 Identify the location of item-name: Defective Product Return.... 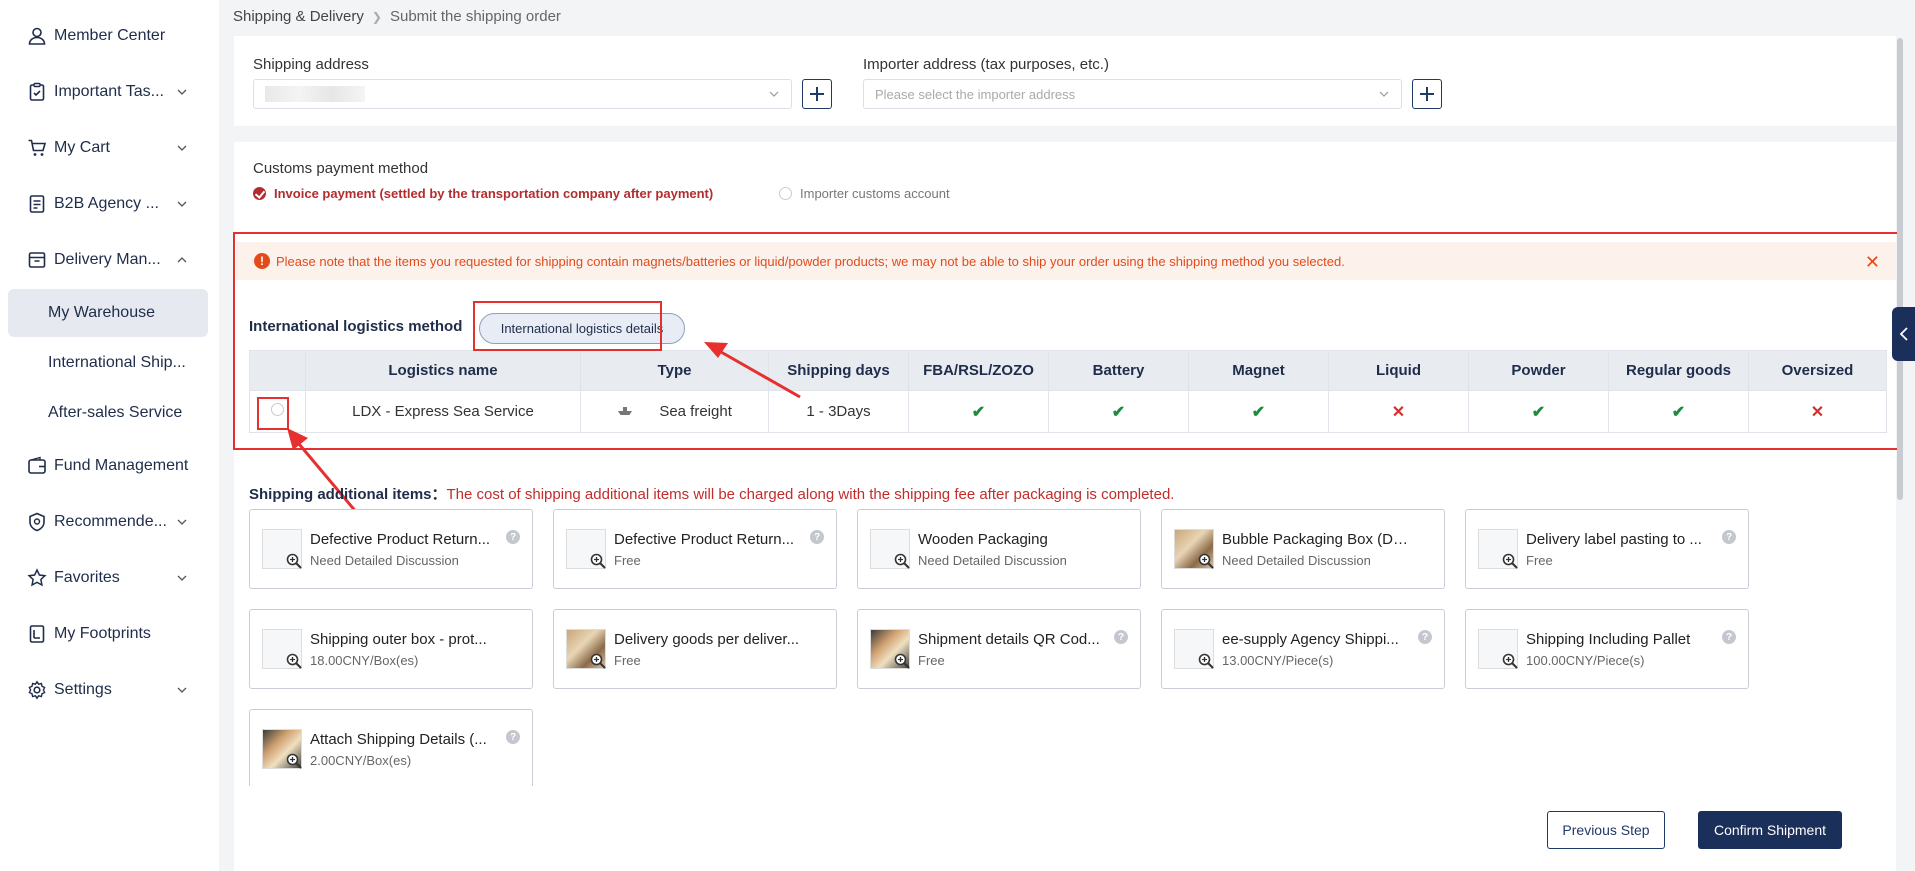
(400, 539).